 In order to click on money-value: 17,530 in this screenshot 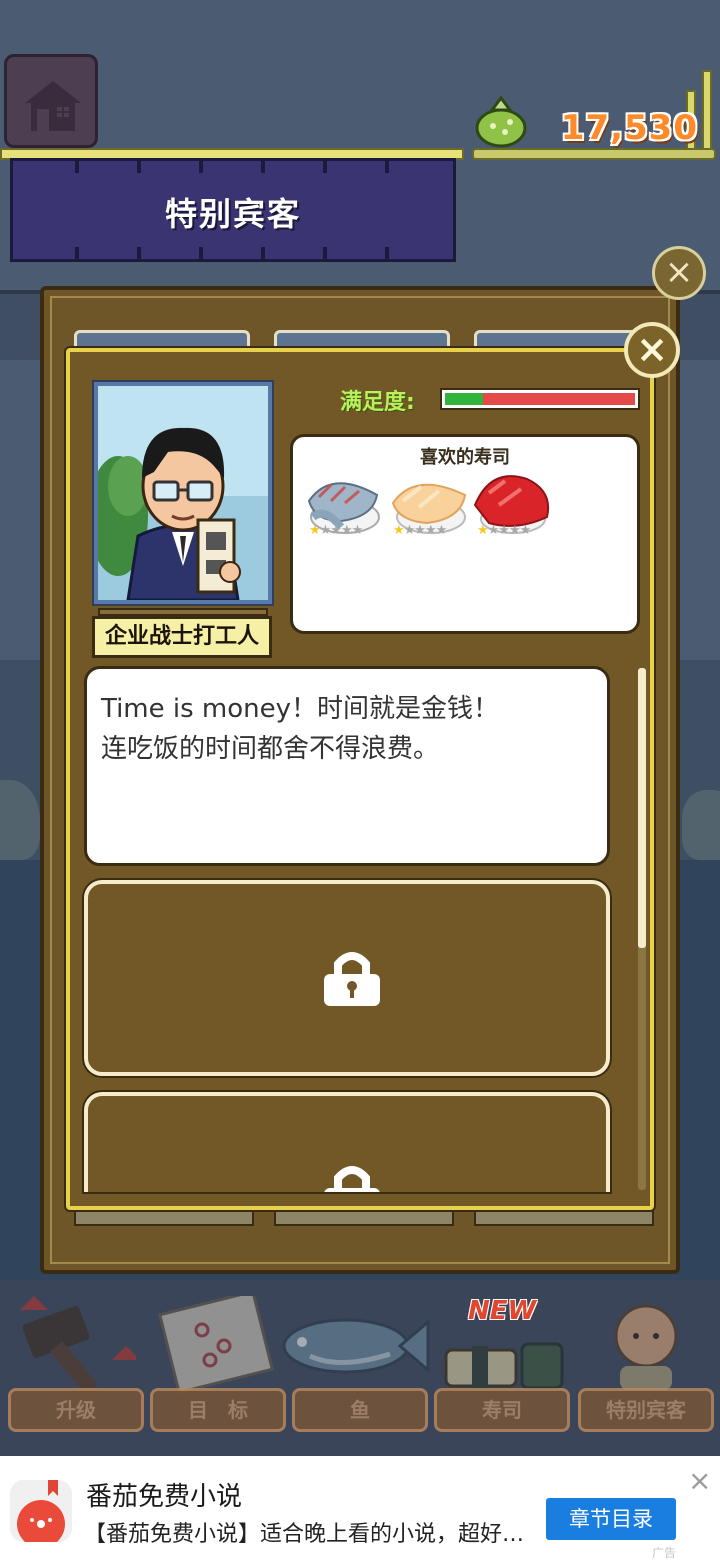, I will do `click(629, 128)`.